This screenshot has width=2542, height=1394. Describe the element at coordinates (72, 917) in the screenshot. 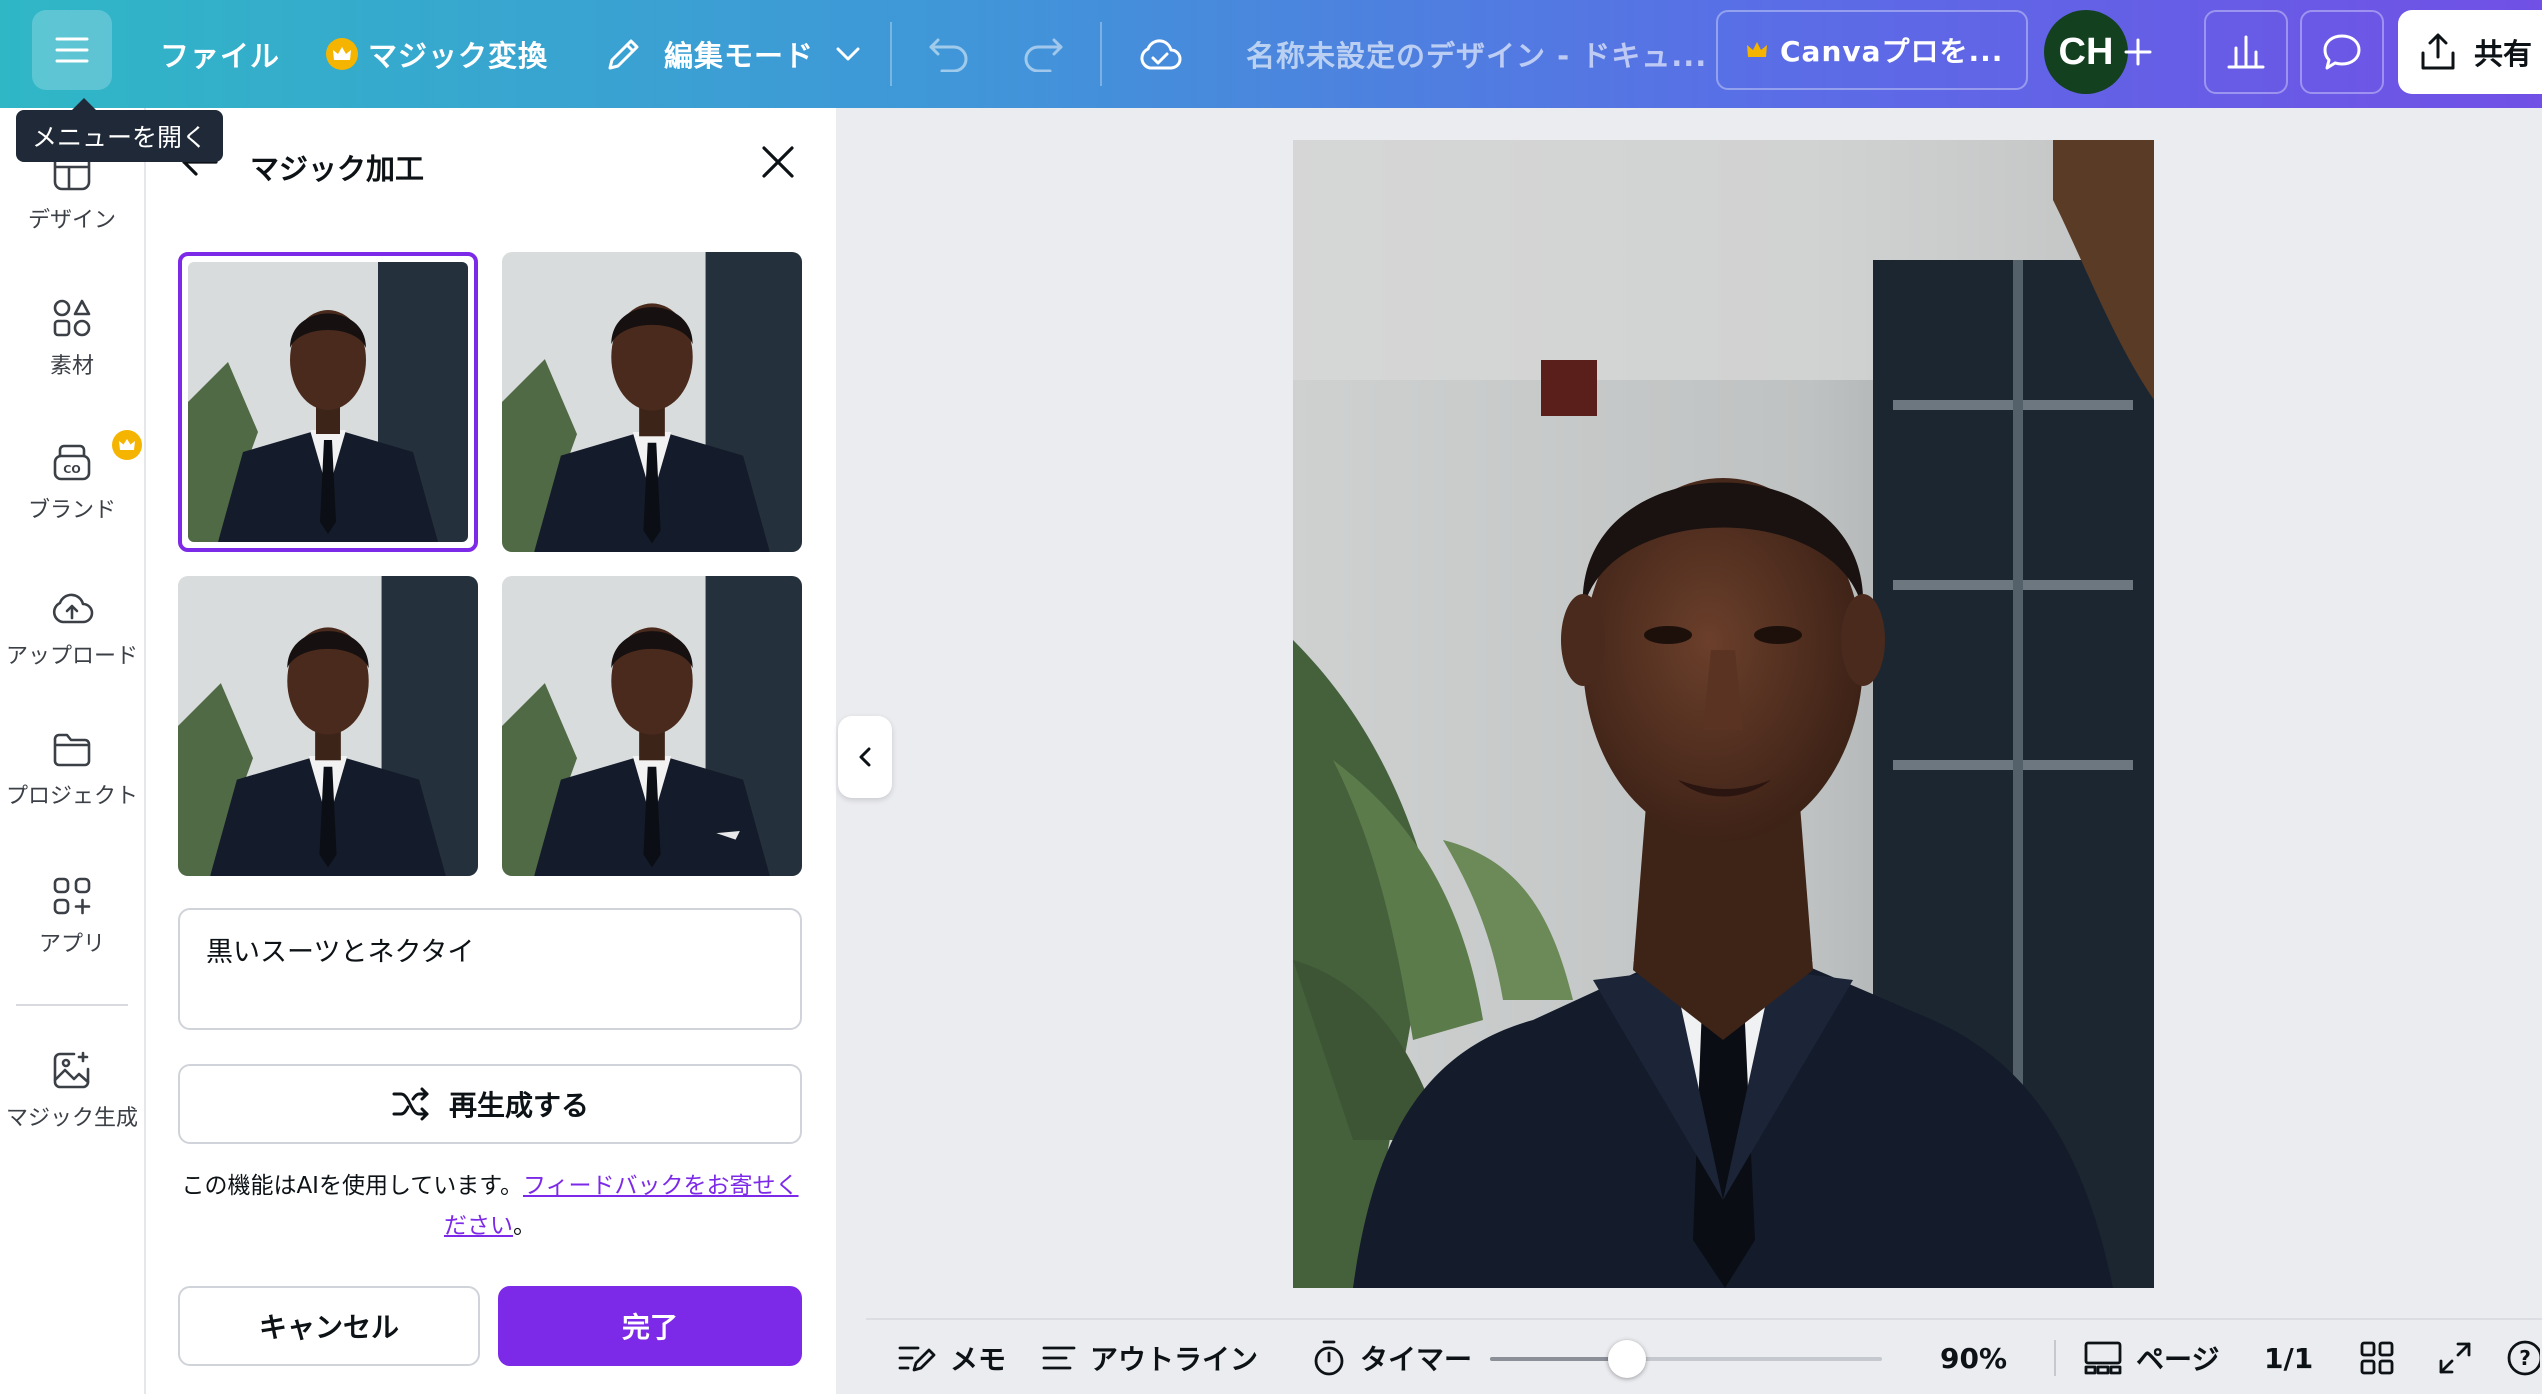

I see `rail-item-apps: アプリ` at that location.